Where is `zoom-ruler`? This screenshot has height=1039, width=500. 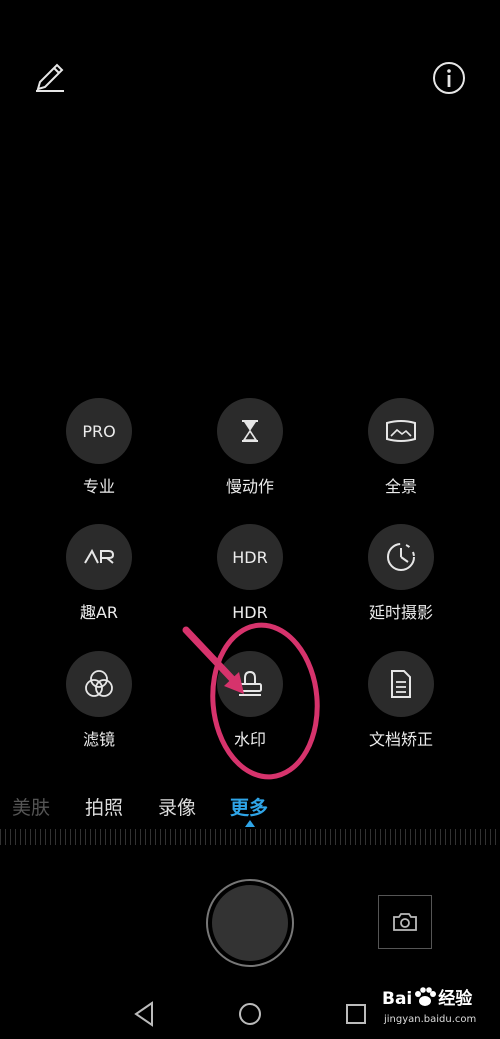 zoom-ruler is located at coordinates (250, 837).